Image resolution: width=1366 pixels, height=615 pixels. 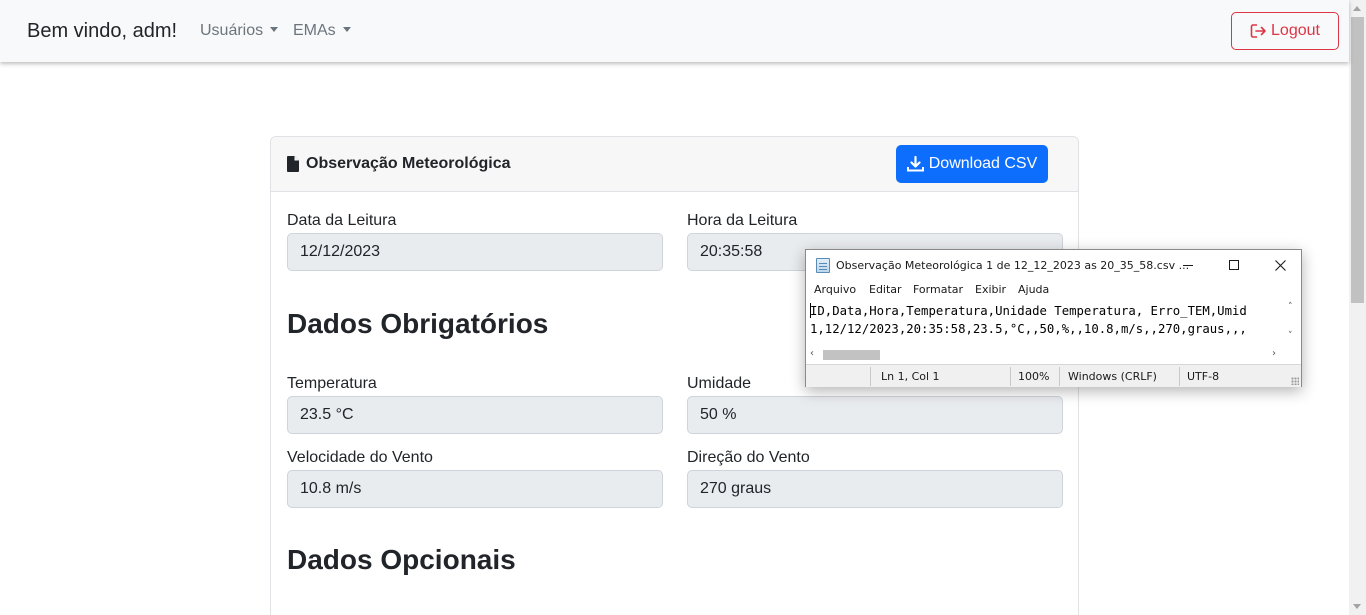 What do you see at coordinates (1295, 30) in the screenshot?
I see `logout-label: Logout` at bounding box center [1295, 30].